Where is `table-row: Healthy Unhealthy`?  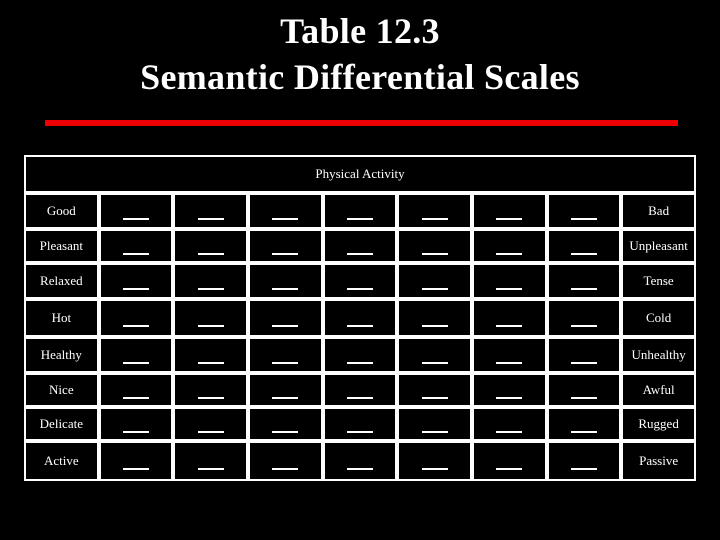
table-row: Healthy Unhealthy is located at coordinates (360, 355).